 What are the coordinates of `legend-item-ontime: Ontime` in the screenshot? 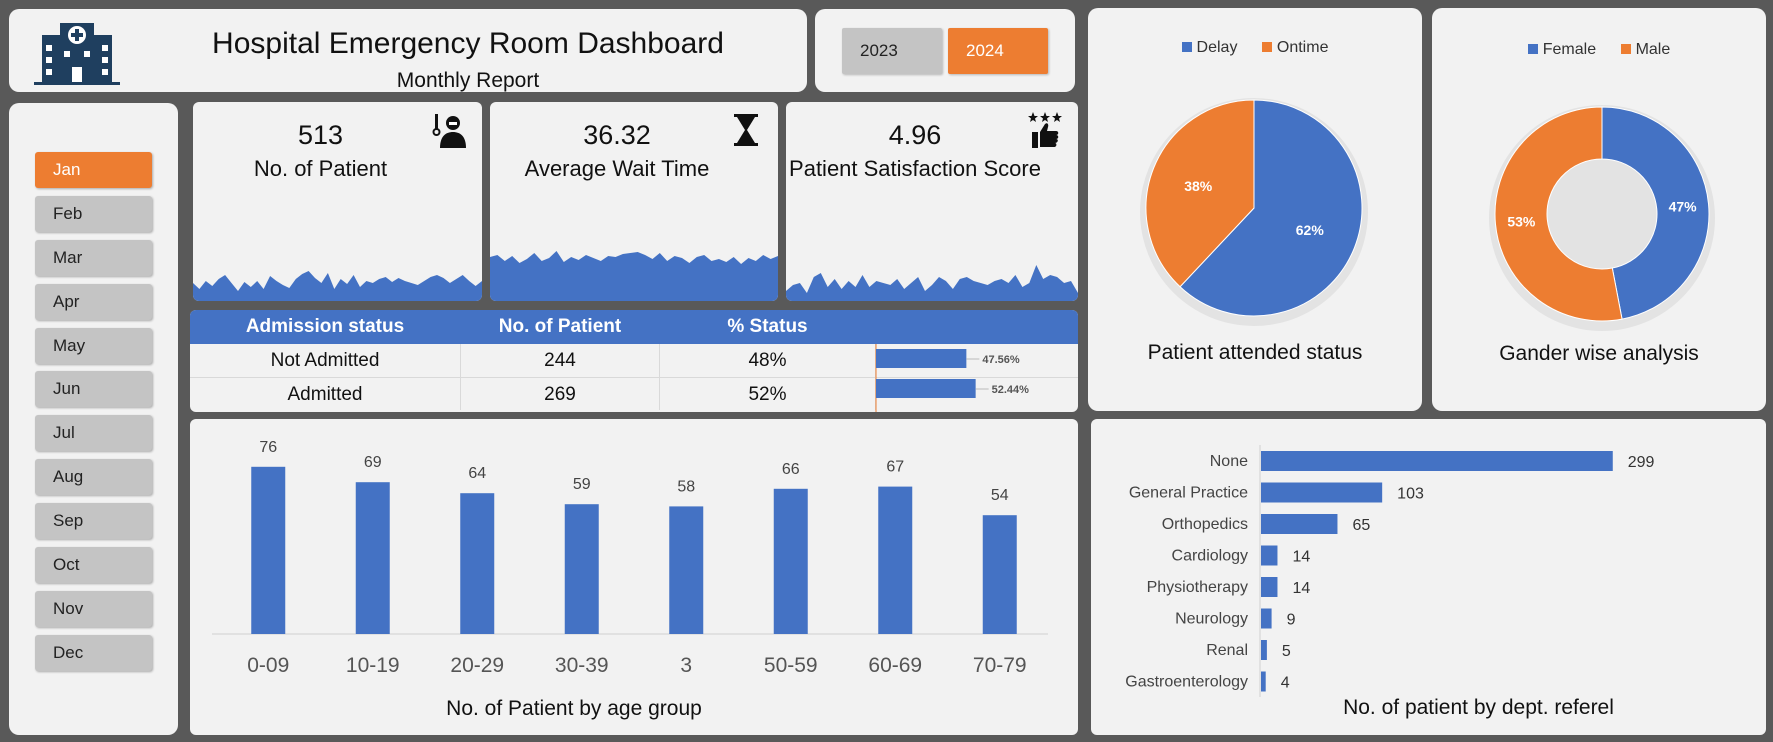 It's located at (1295, 47).